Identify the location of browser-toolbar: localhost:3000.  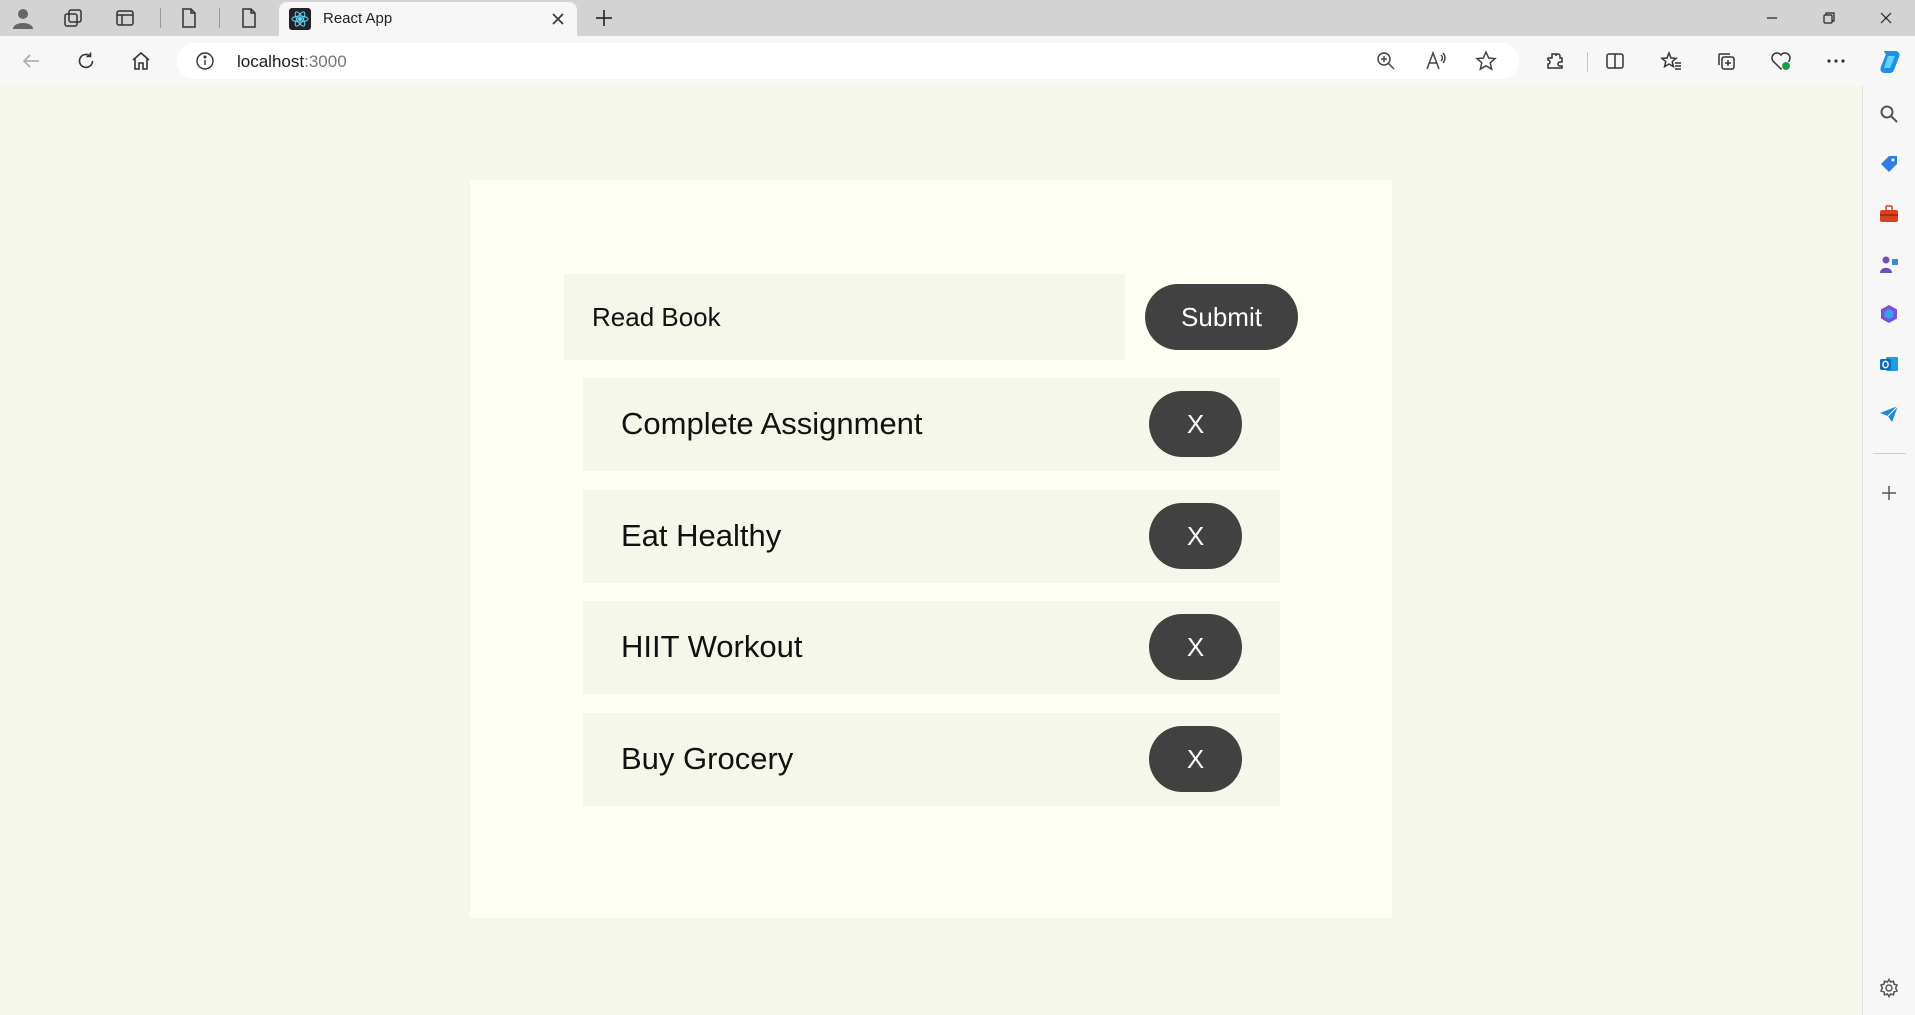
(957, 61).